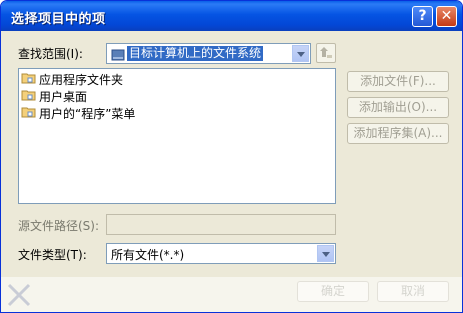 The image size is (463, 313). I want to click on list-item: 用户的“程序”菜单, so click(78, 113).